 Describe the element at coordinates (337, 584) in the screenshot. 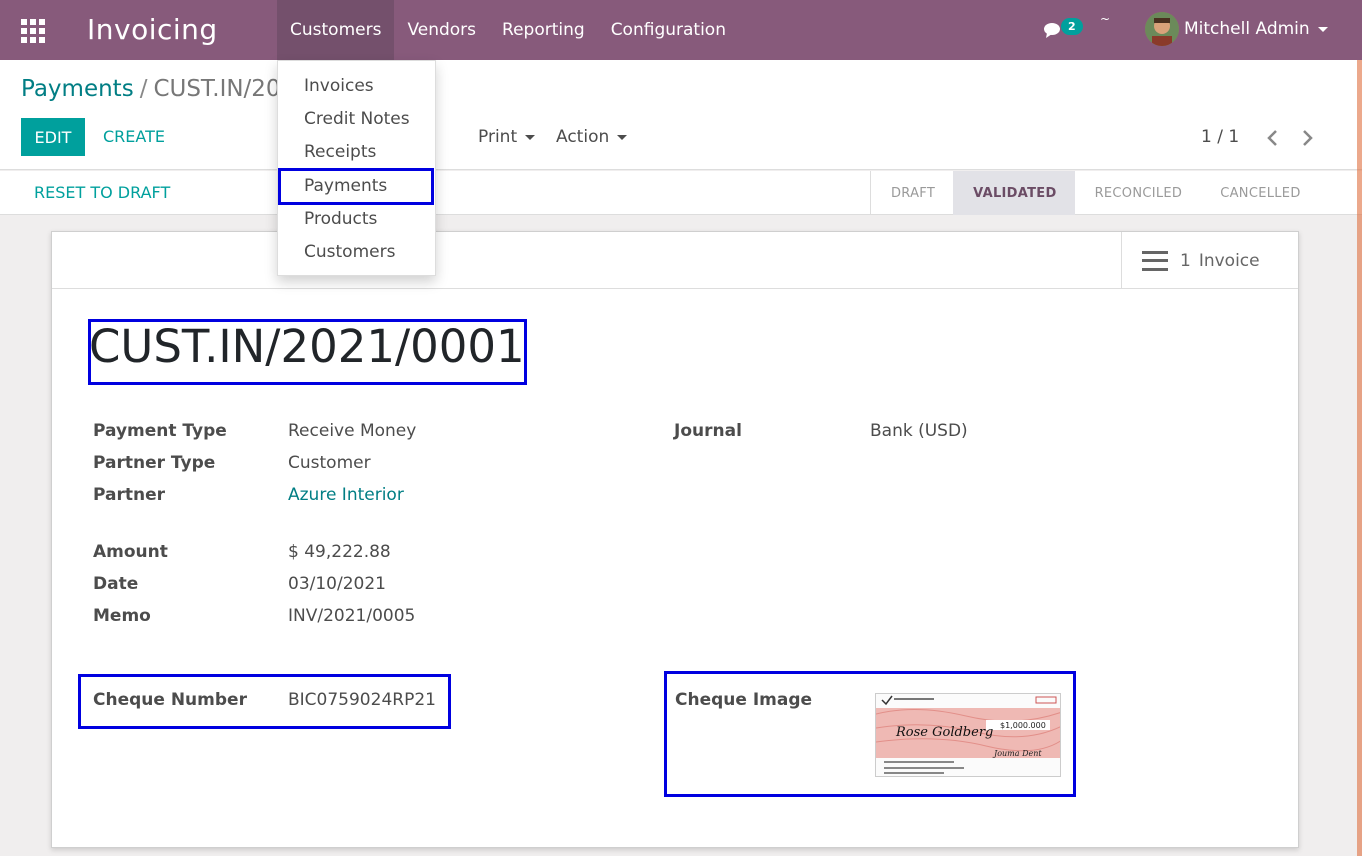

I see `date-value: 03/10/2021` at that location.